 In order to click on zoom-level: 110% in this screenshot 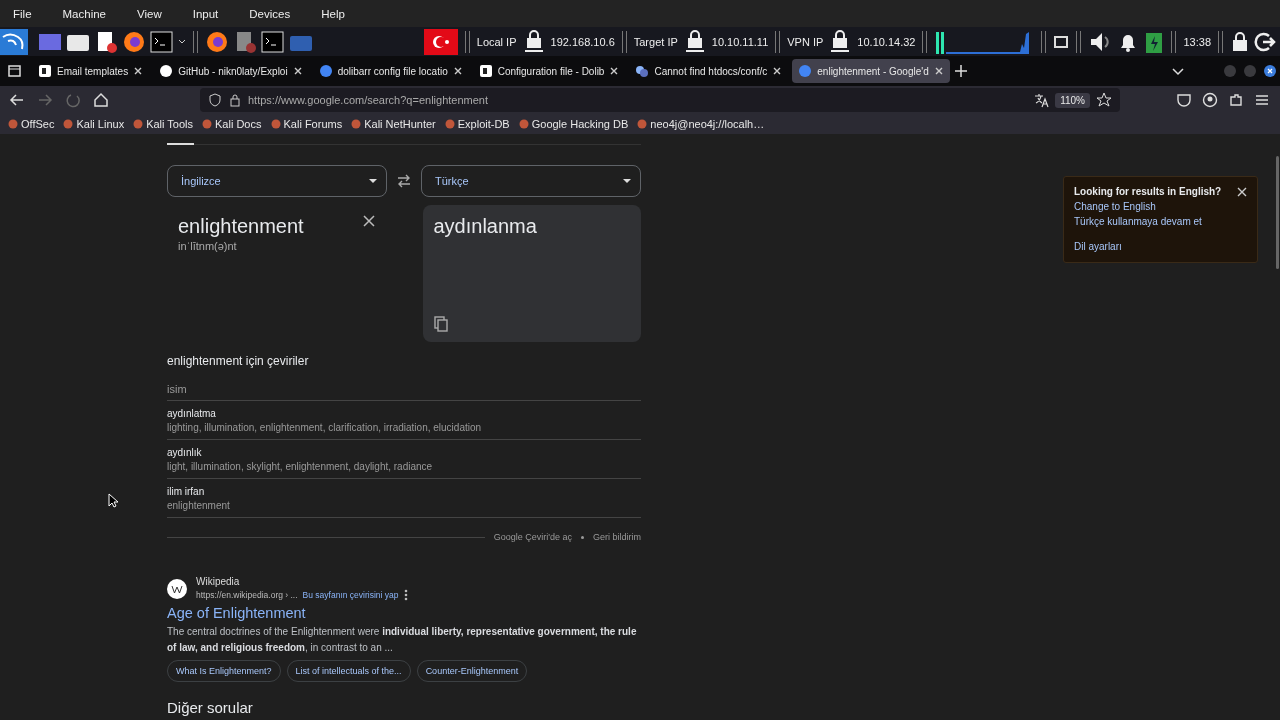, I will do `click(1072, 100)`.